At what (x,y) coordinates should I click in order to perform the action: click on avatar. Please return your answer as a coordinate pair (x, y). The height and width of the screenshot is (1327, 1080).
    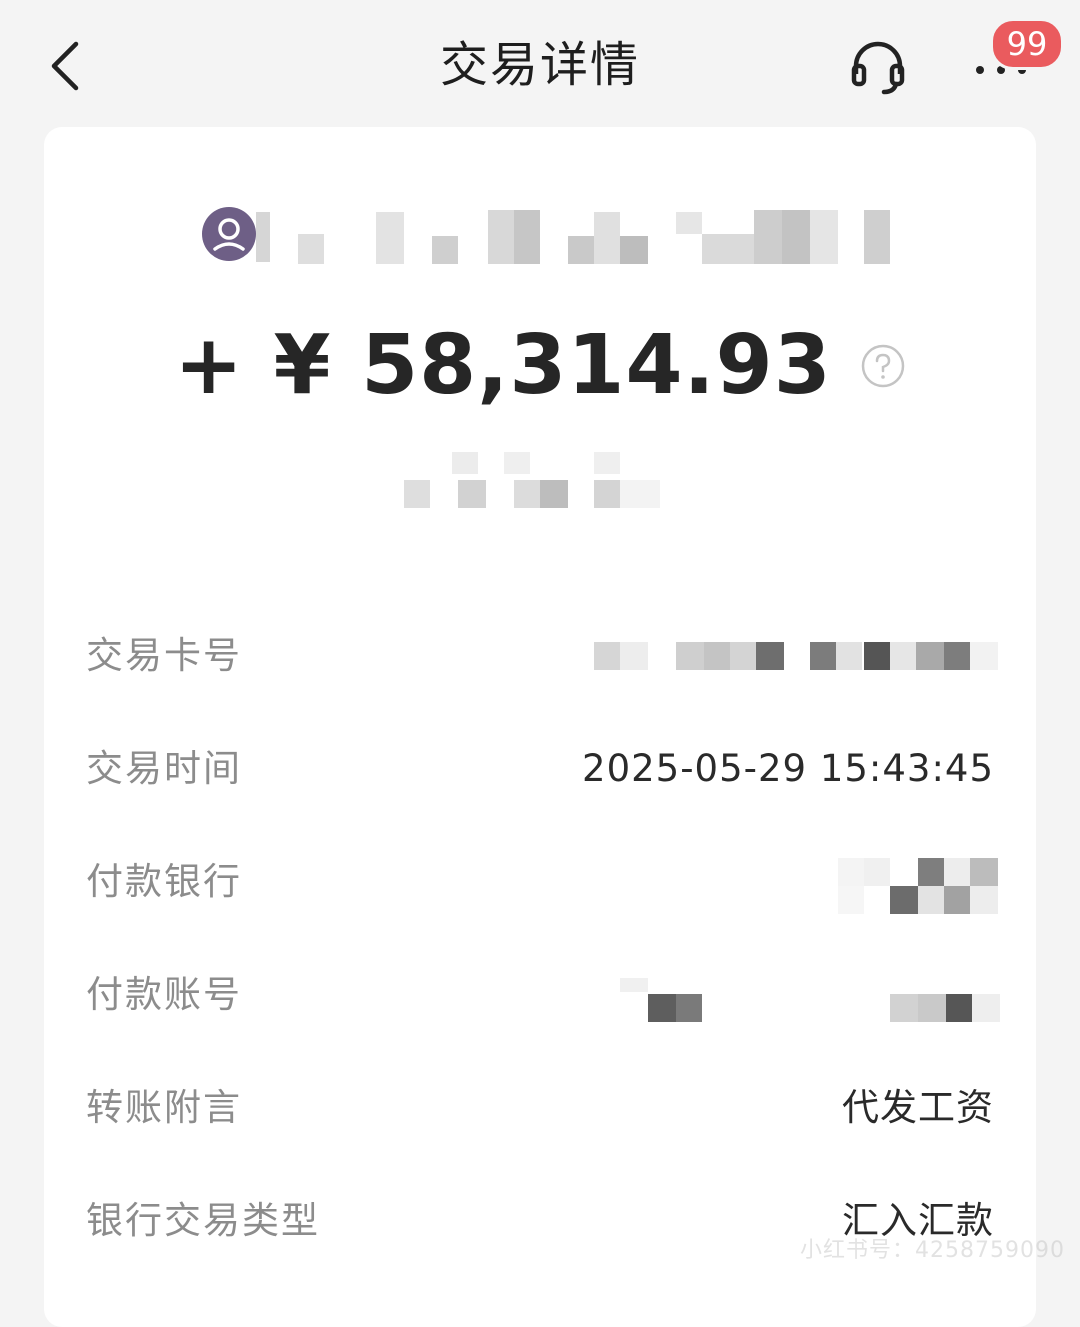
    Looking at the image, I should click on (229, 234).